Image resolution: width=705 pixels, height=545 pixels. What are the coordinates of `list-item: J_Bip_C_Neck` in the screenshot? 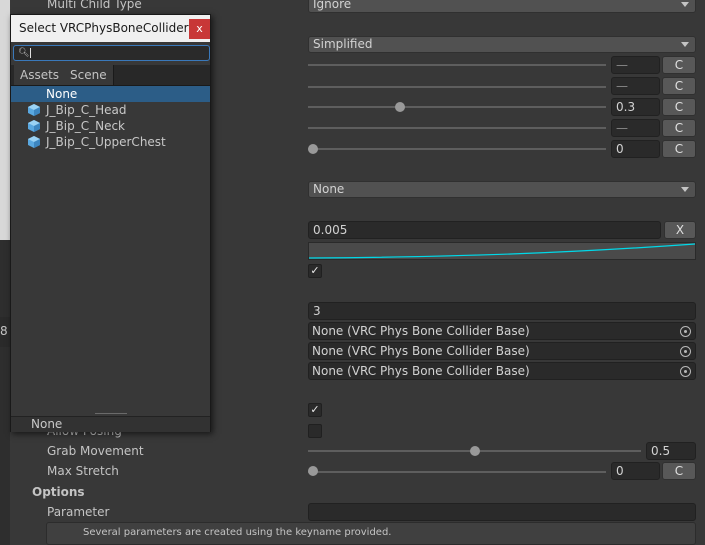 It's located at (110, 126).